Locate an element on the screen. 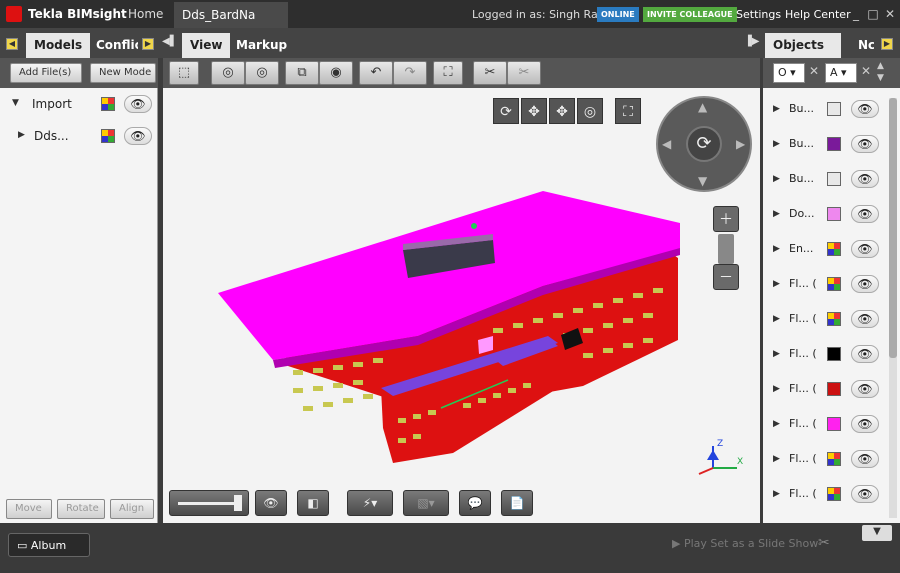 This screenshot has width=900, height=573. wheel-up-icon: ▲ is located at coordinates (702, 107).